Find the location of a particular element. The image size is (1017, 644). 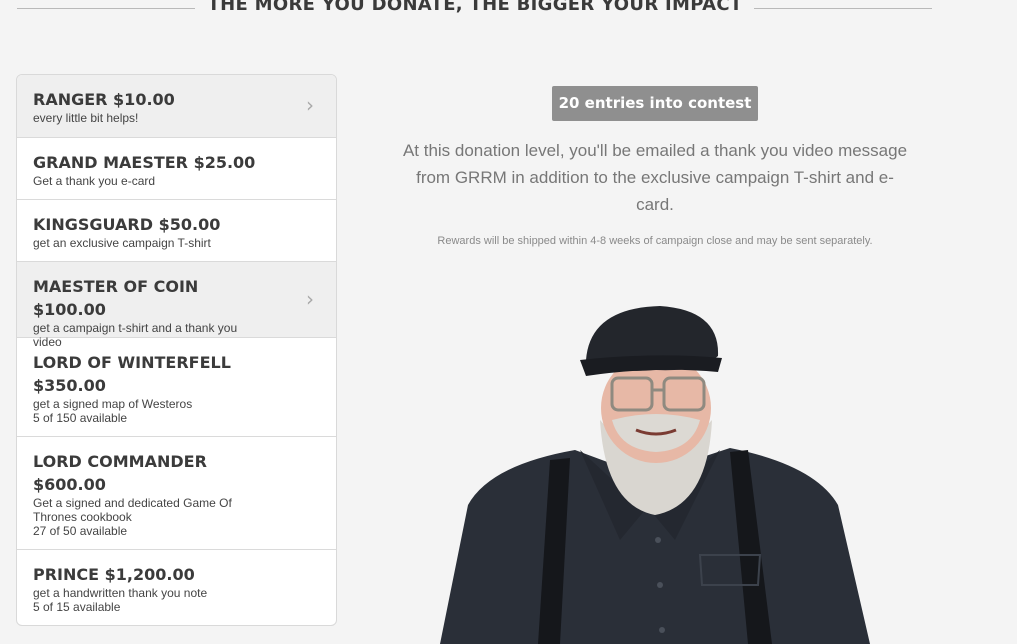

tier-description: every little bit helps! is located at coordinates (86, 118).